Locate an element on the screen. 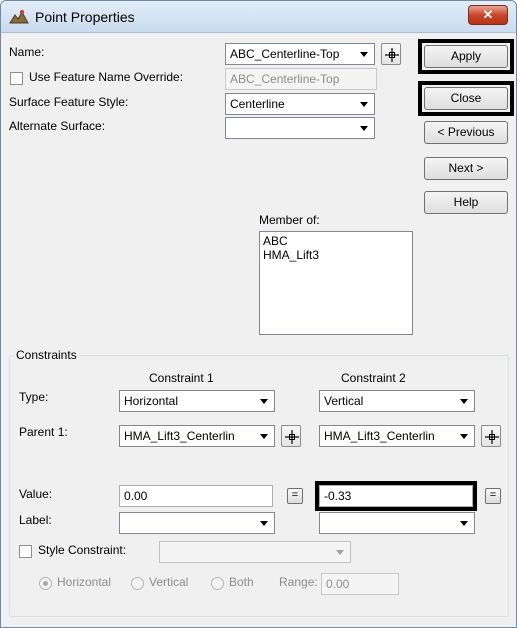 The width and height of the screenshot is (517, 628). constraint-1-equals-button: = is located at coordinates (295, 496).